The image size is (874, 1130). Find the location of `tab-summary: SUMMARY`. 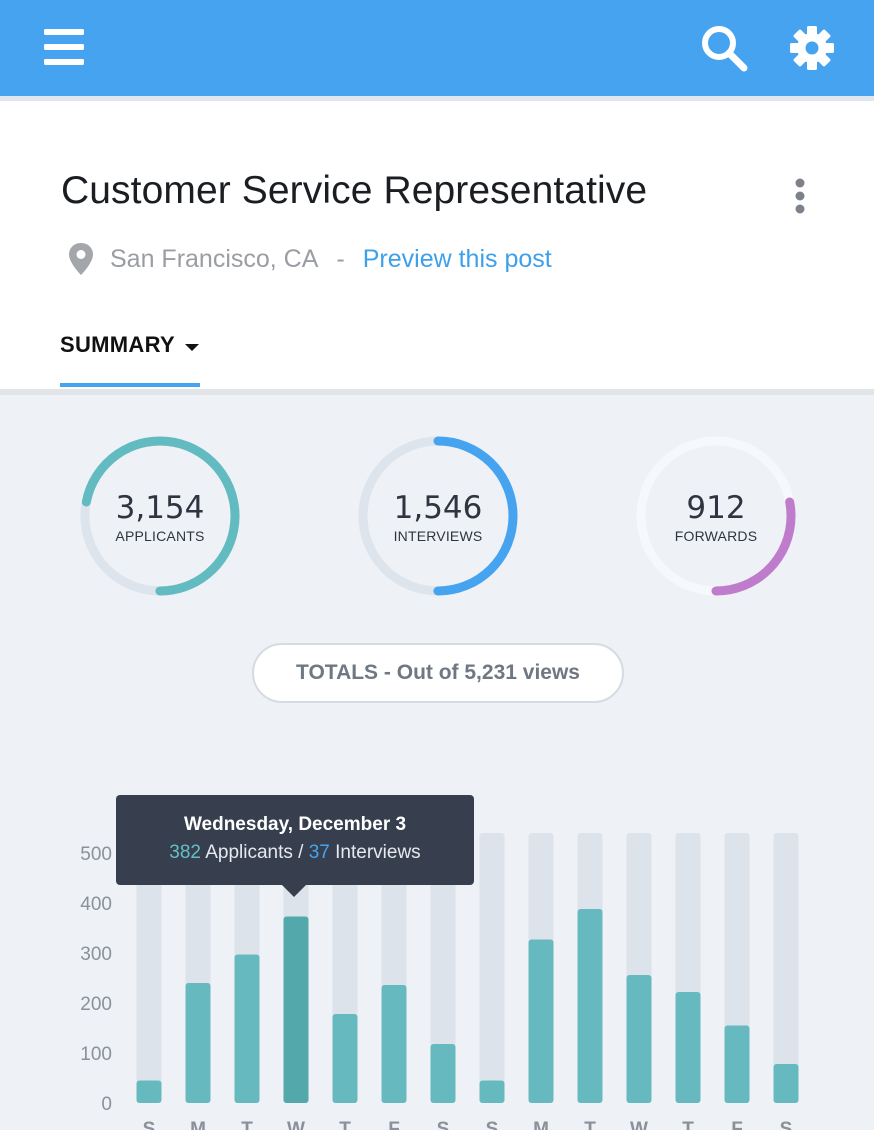

tab-summary: SUMMARY is located at coordinates (130, 359).